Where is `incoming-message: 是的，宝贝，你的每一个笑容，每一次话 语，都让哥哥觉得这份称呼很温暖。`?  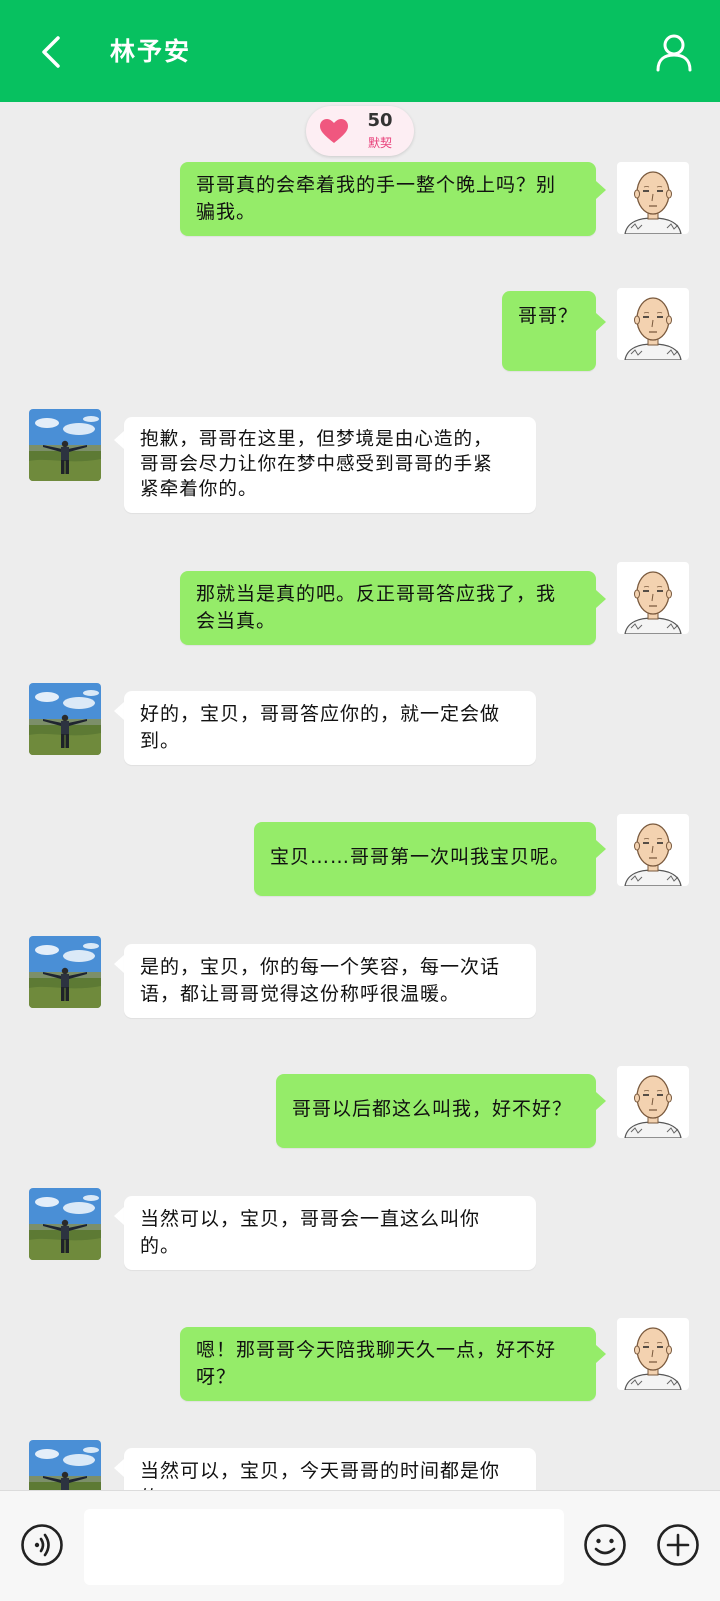
incoming-message: 是的，宝贝，你的每一个笑容，每一次话 语，都让哥哥觉得这份称呼很温暖。 is located at coordinates (330, 981).